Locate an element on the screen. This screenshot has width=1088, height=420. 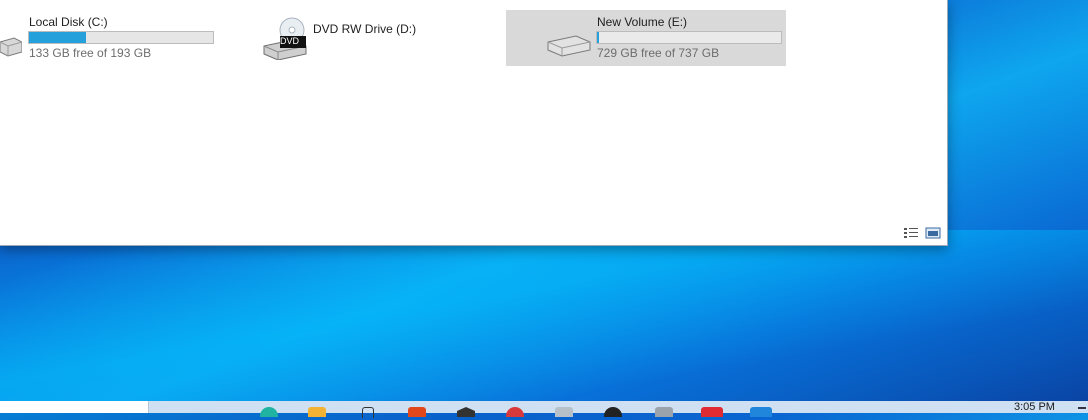
drive-item-c: Local Disk (C:) 133 GB free of 193 GB is located at coordinates (113, 38).